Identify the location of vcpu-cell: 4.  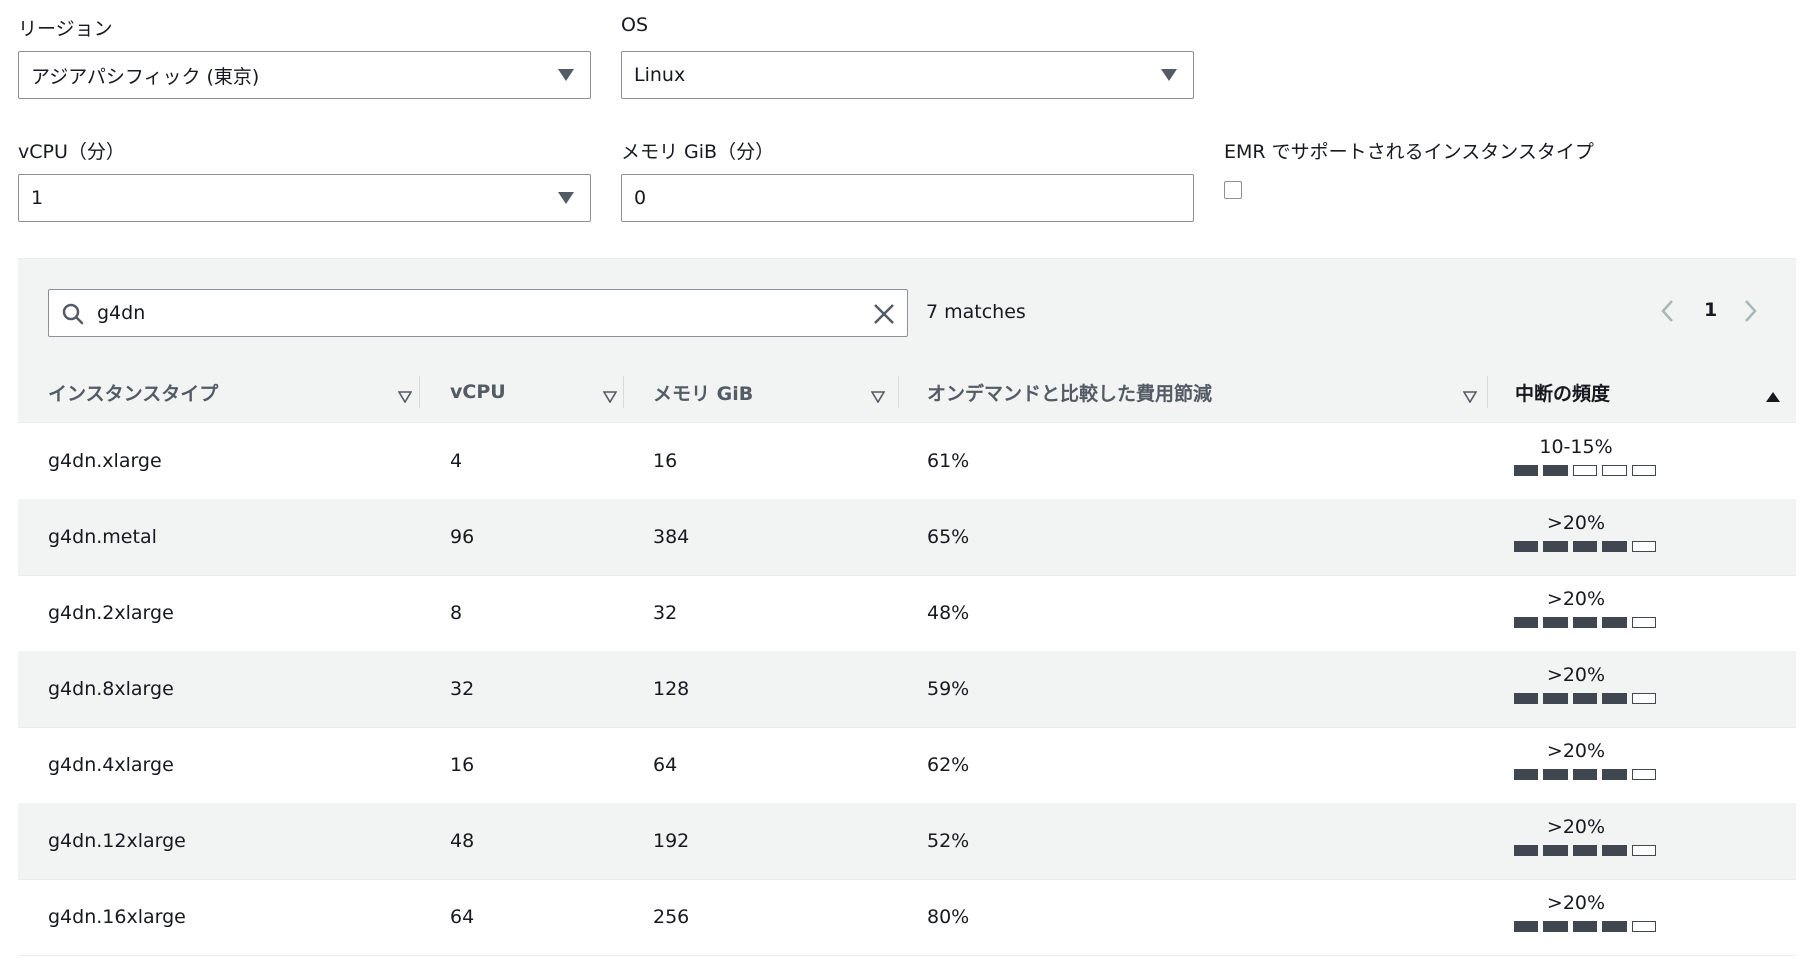
(456, 461).